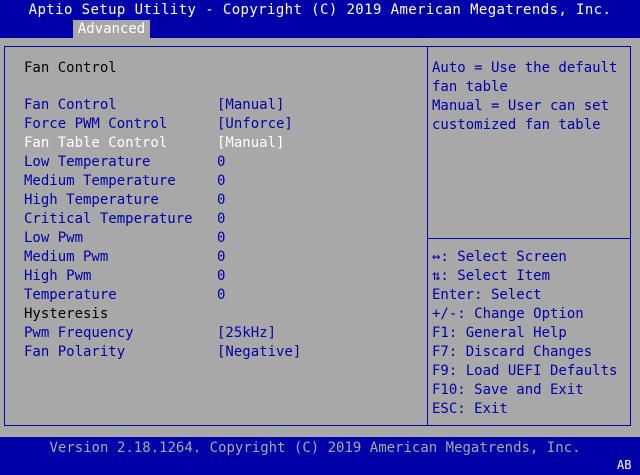 This screenshot has width=640, height=475. I want to click on setting-medium-pwm: Medium Pwm 0, so click(224, 258).